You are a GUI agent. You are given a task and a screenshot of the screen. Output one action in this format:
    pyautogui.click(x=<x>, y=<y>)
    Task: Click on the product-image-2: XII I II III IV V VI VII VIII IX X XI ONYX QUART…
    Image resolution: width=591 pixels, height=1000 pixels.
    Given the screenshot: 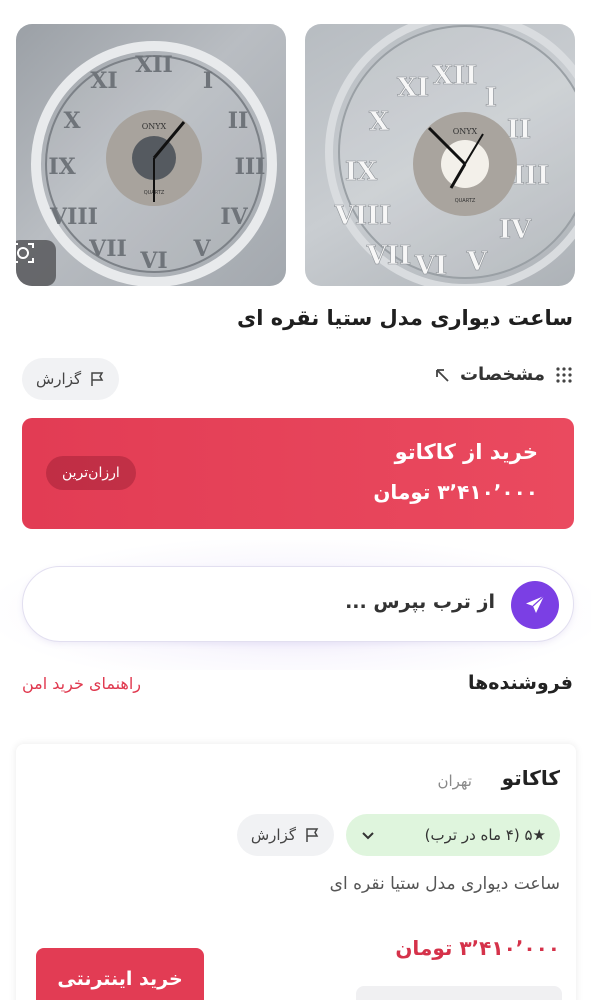 What is the action you would take?
    pyautogui.click(x=440, y=155)
    